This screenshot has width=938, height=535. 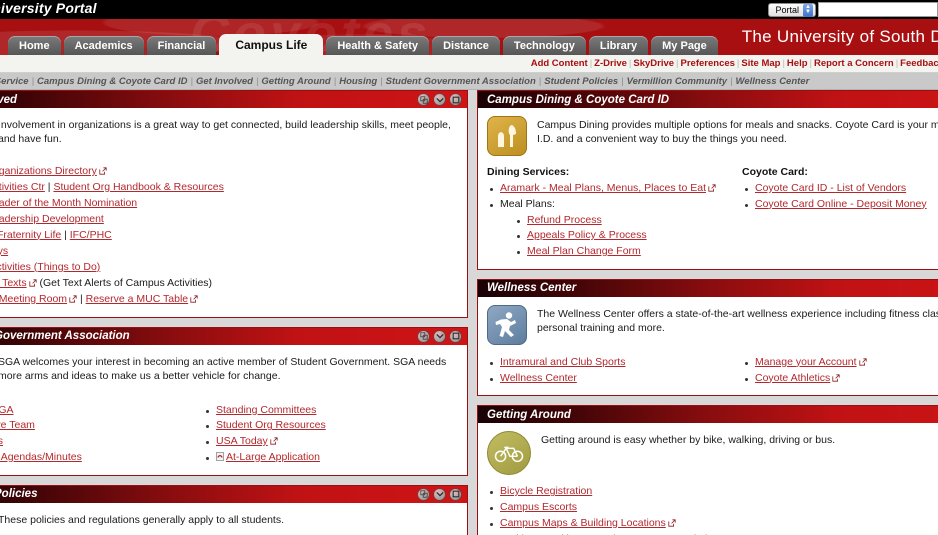 What do you see at coordinates (1, 441) in the screenshot?
I see `content-link: Senators` at bounding box center [1, 441].